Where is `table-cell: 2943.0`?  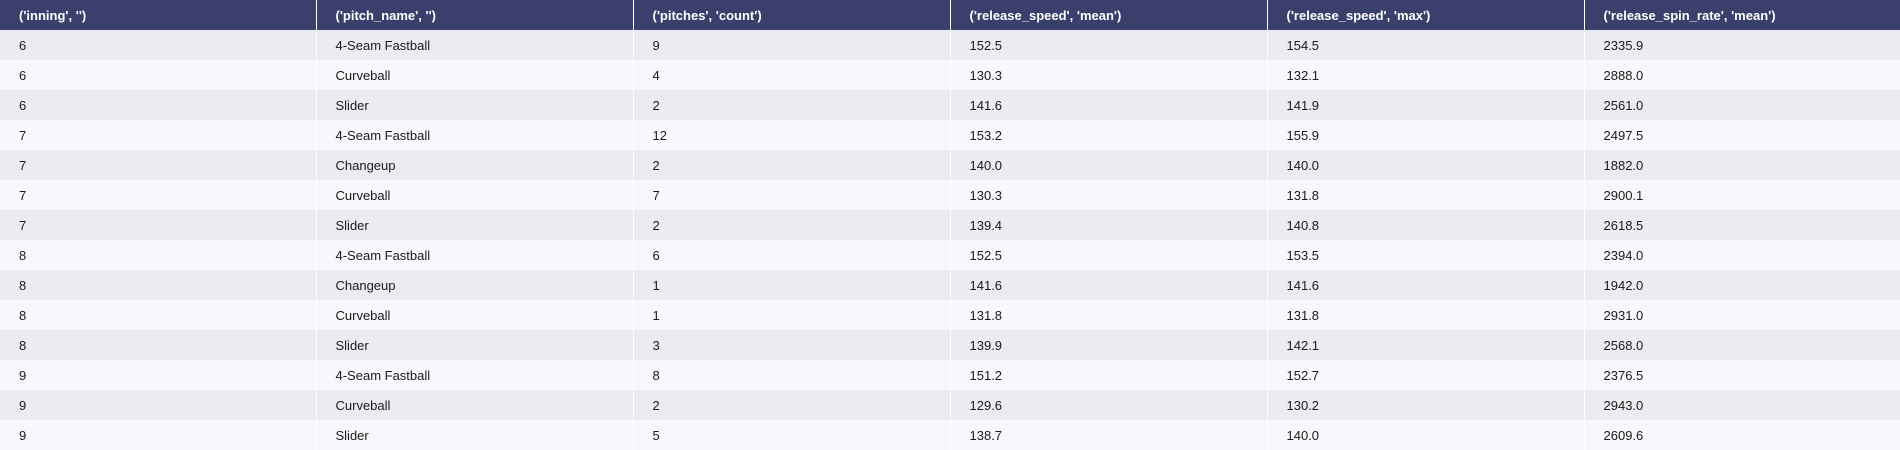
table-cell: 2943.0 is located at coordinates (1741, 405).